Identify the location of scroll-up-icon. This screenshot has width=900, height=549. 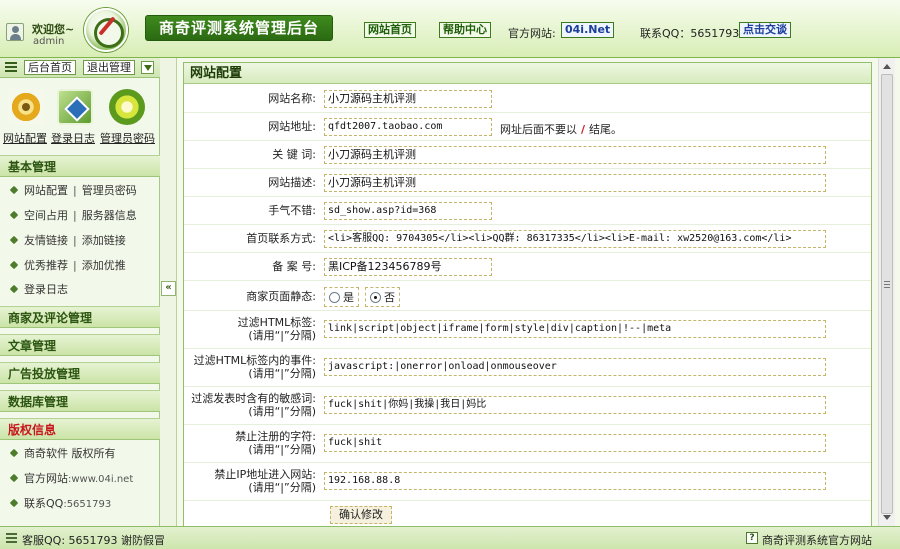
(887, 66).